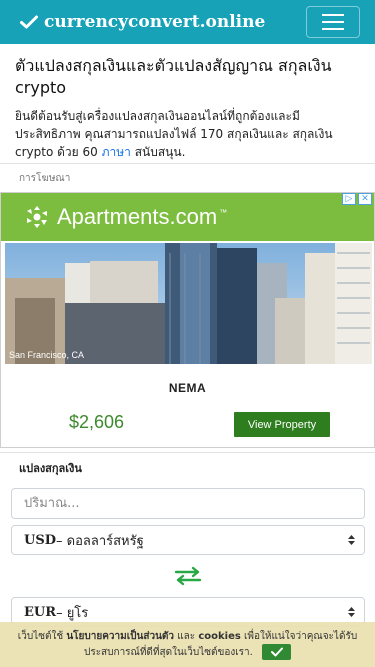 This screenshot has width=375, height=667. I want to click on apartments-logo: Apartments.com ™, so click(125, 217).